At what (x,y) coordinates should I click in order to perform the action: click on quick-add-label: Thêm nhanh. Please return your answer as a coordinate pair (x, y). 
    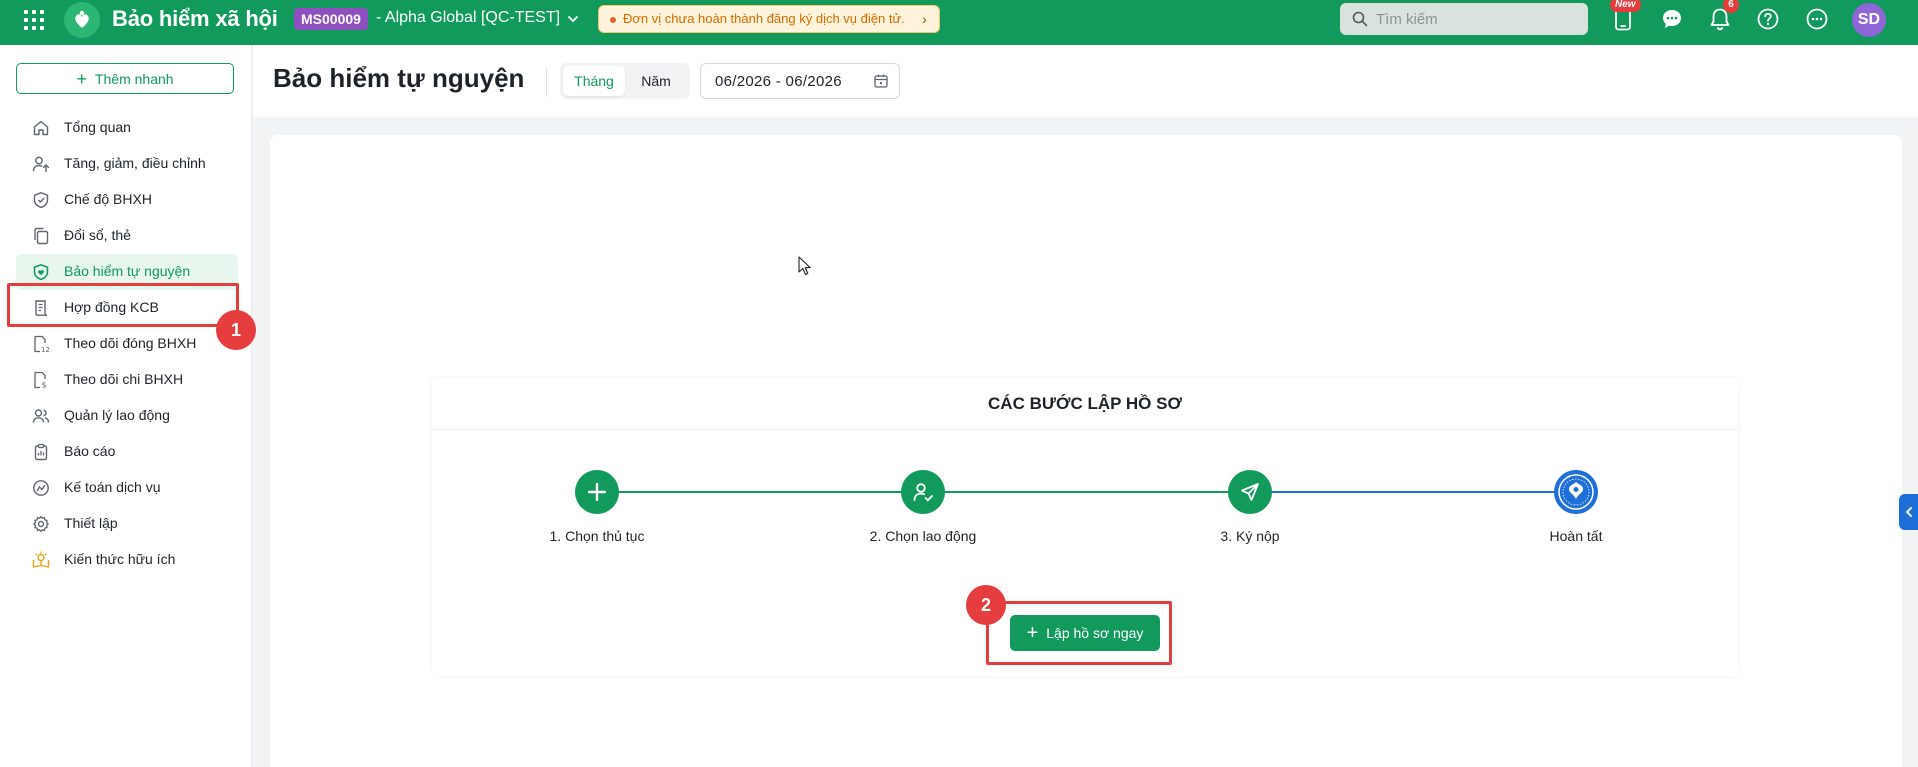
    Looking at the image, I should click on (134, 78).